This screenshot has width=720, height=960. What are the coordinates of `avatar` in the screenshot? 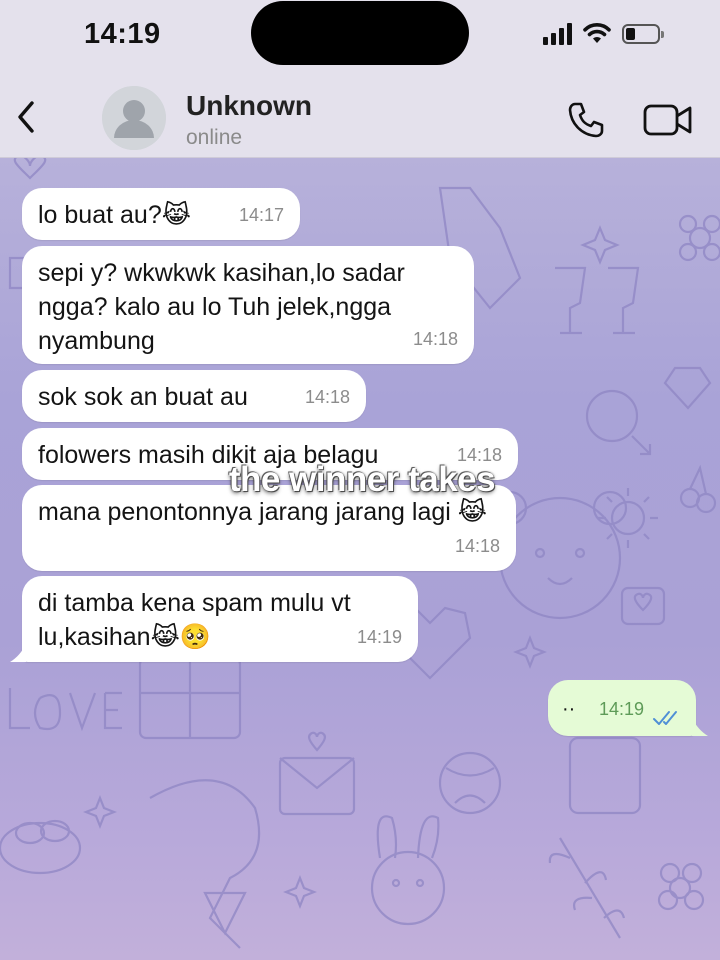 It's located at (134, 118).